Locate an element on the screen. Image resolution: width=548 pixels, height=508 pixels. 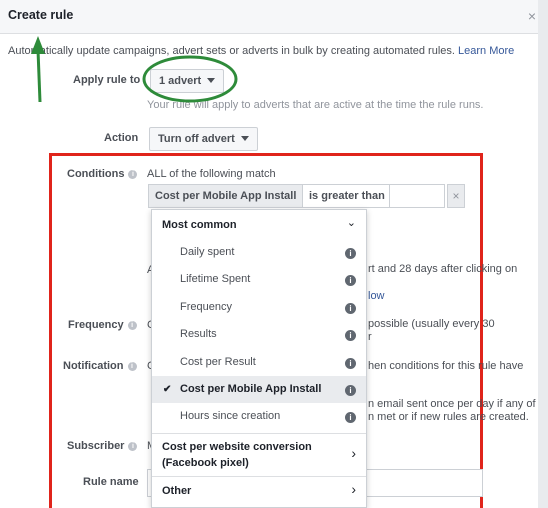
conditions-label-text: Conditions is located at coordinates (96, 174).